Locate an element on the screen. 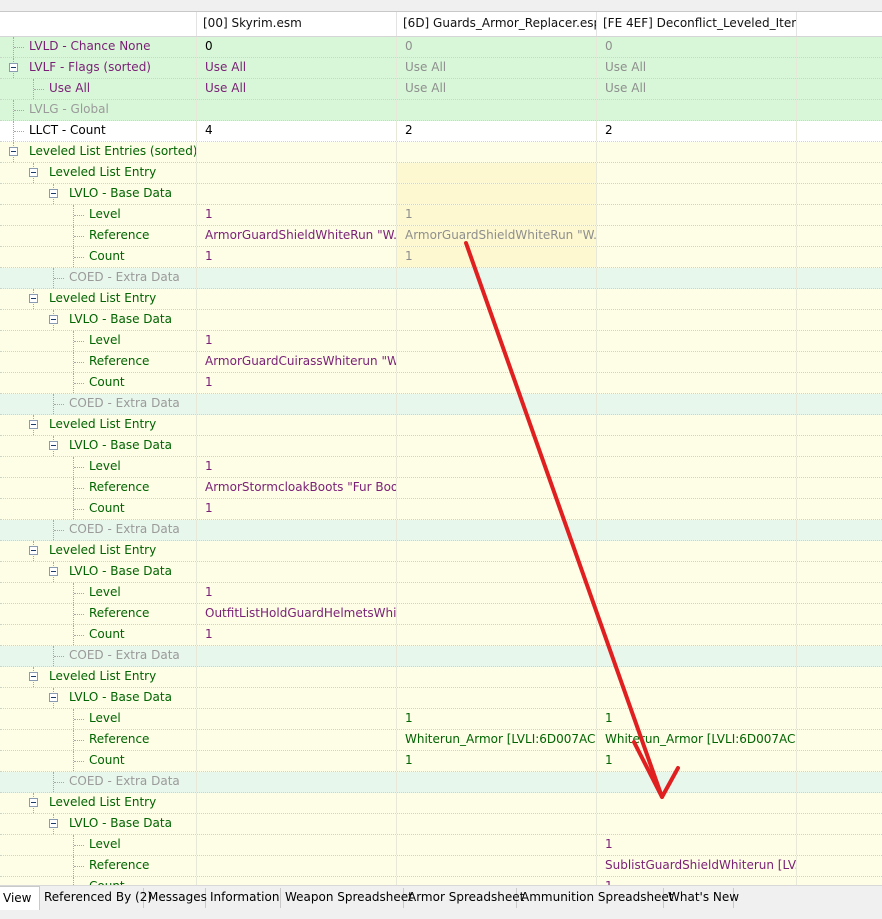  value-cell-col3: 0 is located at coordinates (697, 47).